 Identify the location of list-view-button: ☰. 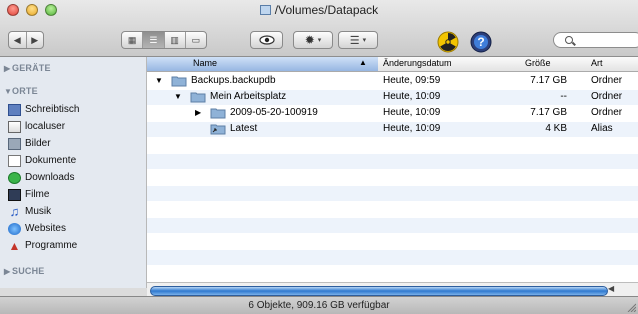
(153, 40).